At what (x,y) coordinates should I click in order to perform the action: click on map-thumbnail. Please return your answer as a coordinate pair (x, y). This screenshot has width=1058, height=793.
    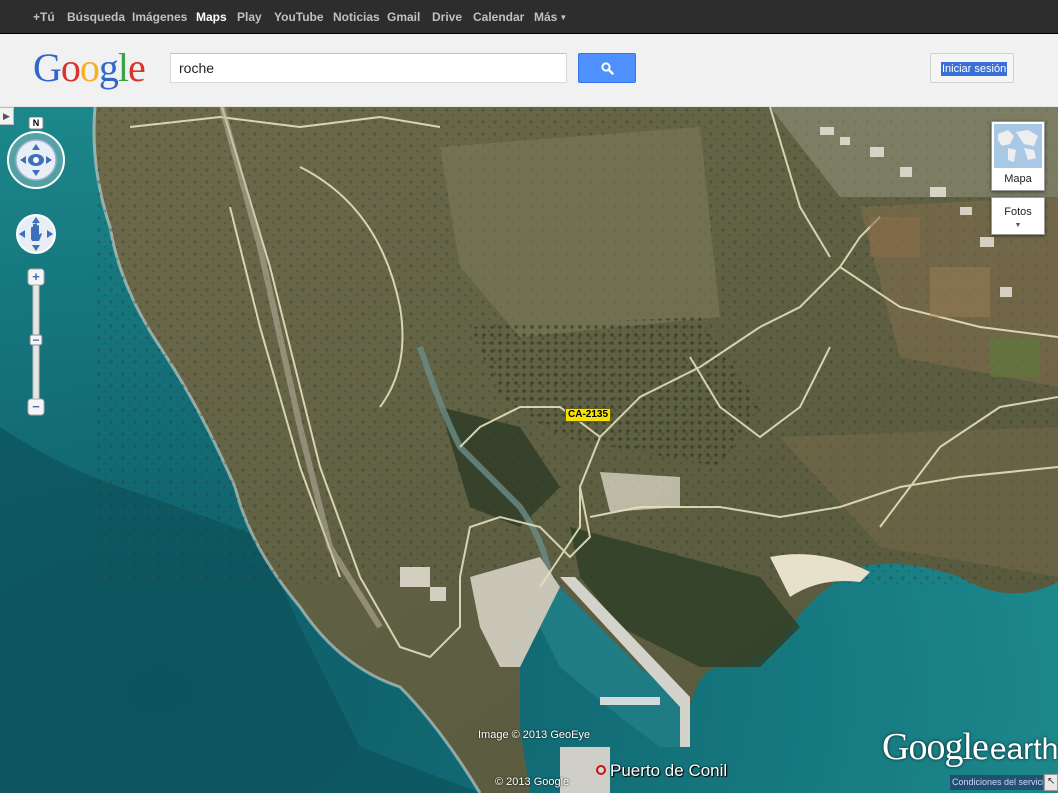
    Looking at the image, I should click on (1018, 146).